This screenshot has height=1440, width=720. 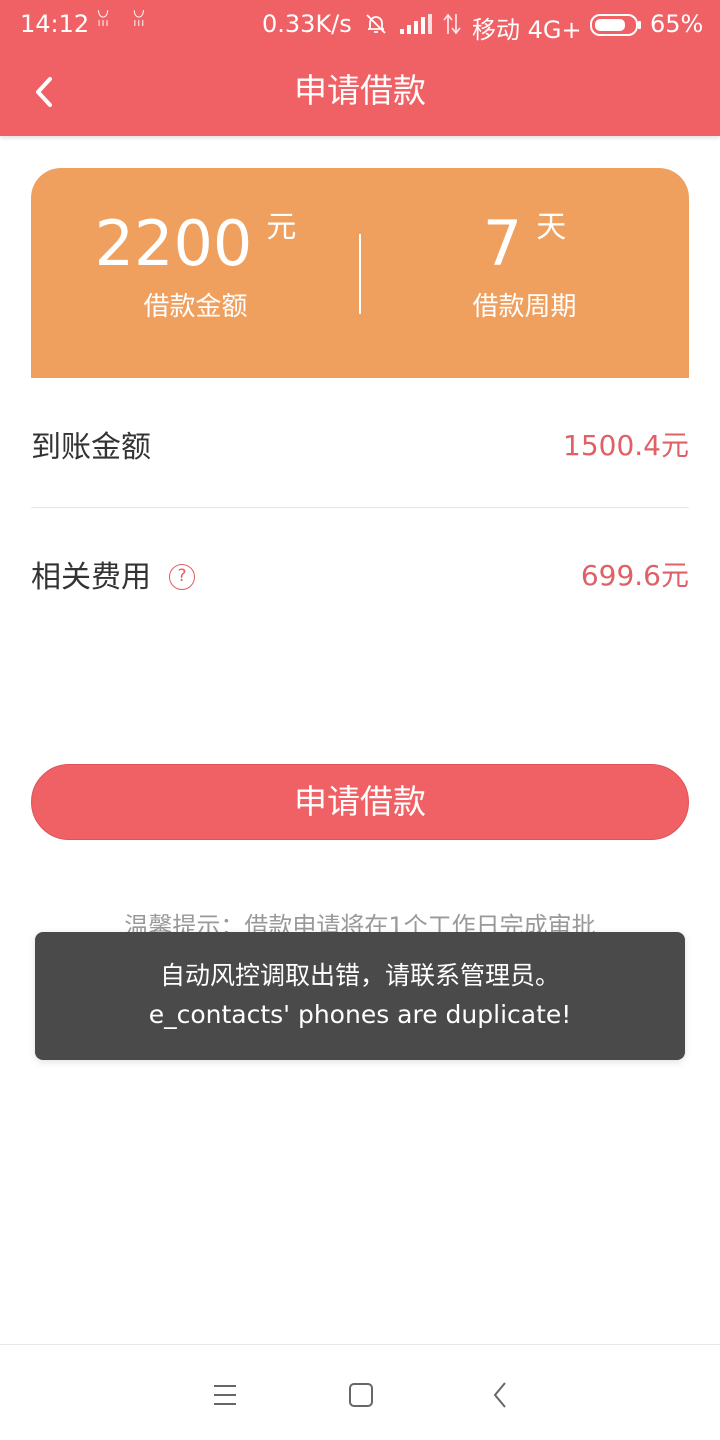 What do you see at coordinates (360, 802) in the screenshot?
I see `apply-loan-button: 申请借款` at bounding box center [360, 802].